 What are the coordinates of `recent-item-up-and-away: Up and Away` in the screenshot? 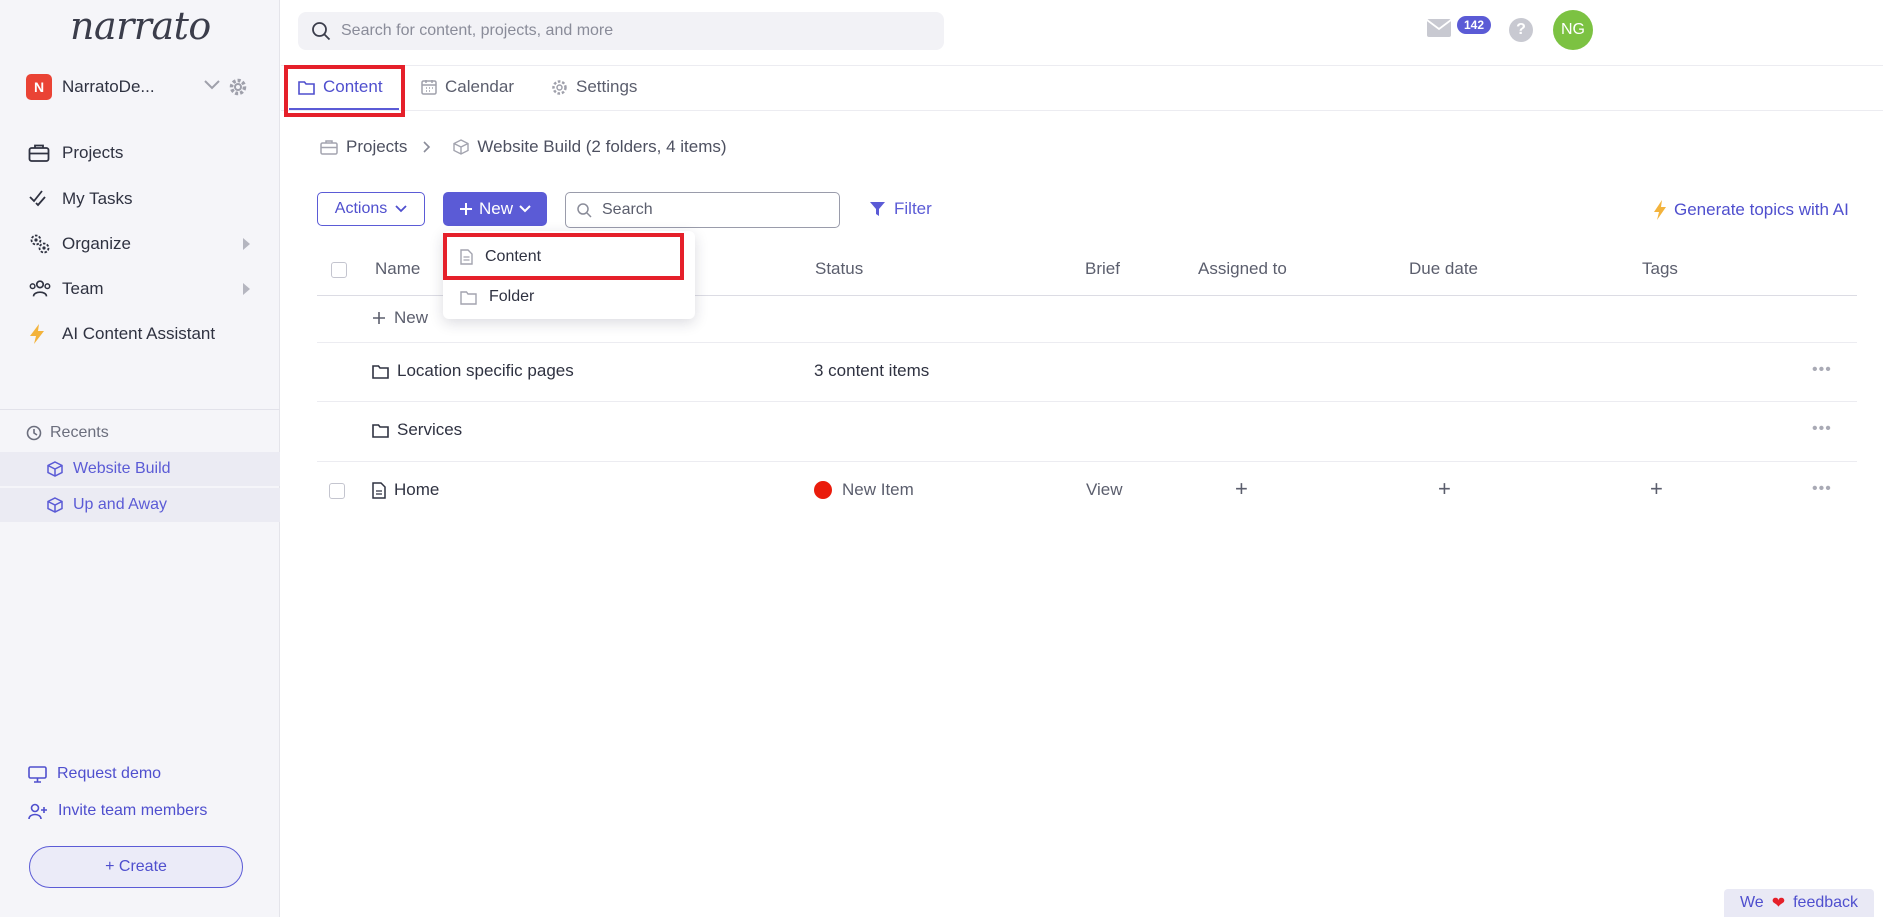 It's located at (140, 505).